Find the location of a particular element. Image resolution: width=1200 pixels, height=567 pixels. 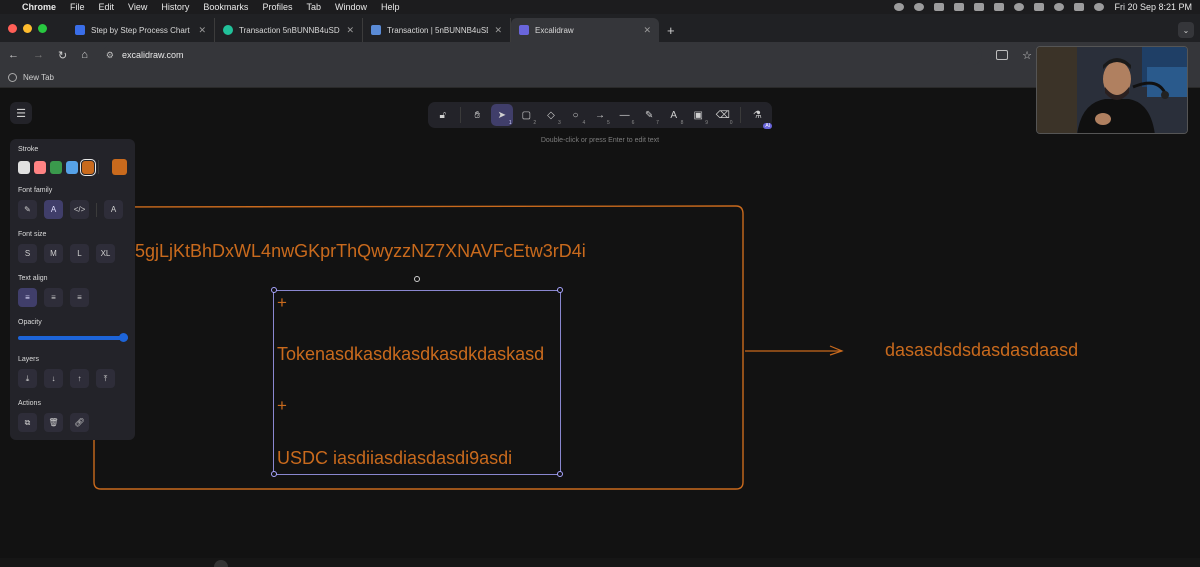

moon-icon is located at coordinates (1019, 7).